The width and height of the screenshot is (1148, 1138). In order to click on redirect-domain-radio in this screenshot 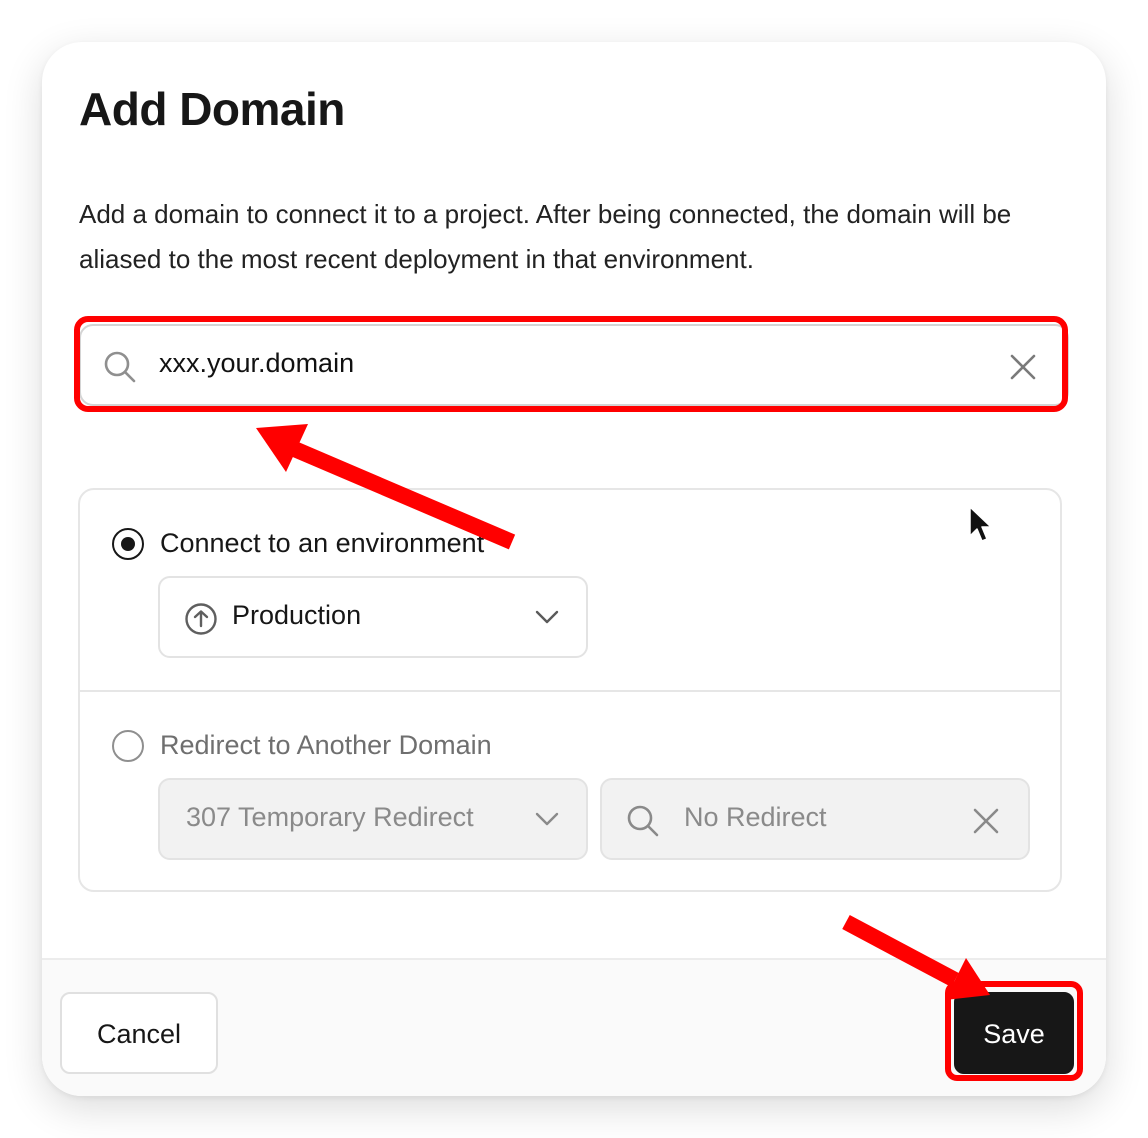, I will do `click(128, 746)`.